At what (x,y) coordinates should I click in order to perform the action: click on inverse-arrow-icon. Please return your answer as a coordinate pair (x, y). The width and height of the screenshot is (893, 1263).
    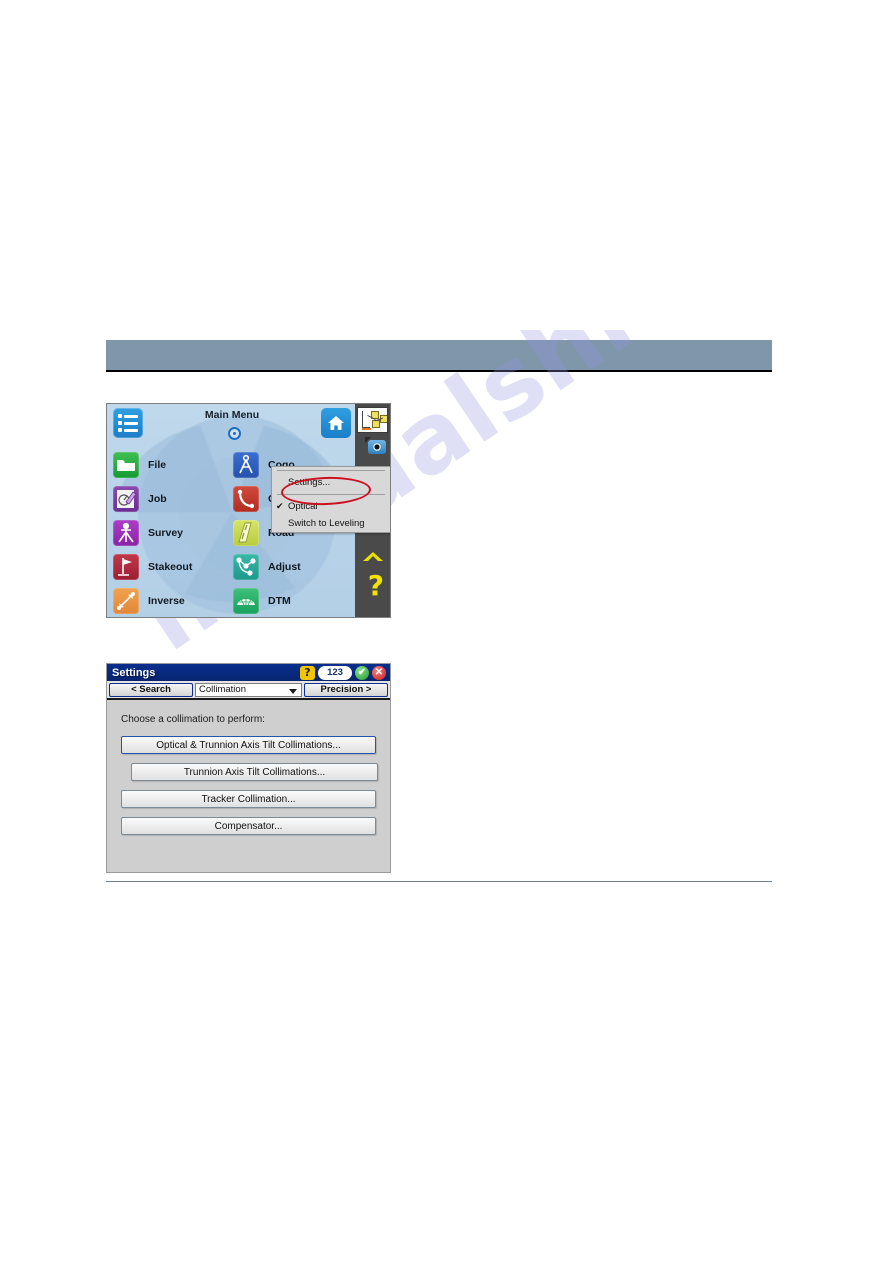
    Looking at the image, I should click on (126, 601).